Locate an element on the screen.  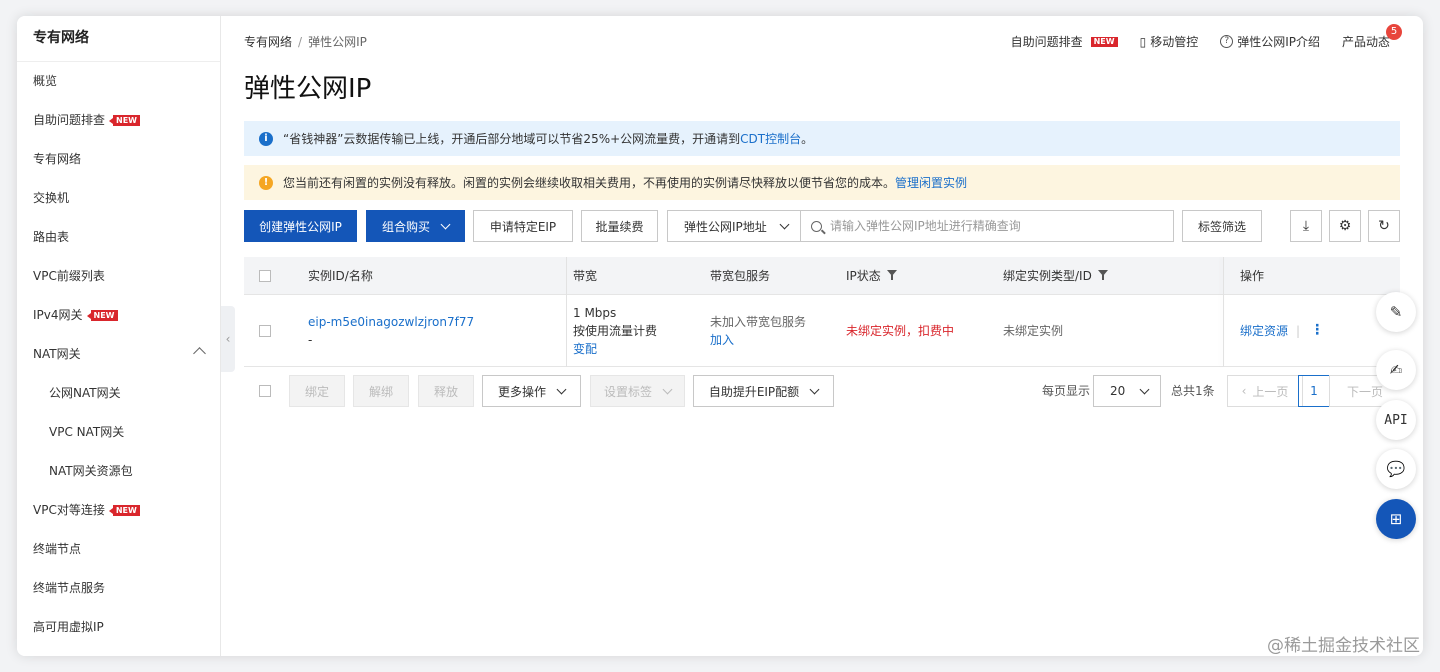
chevron-left-icon: ‹ is located at coordinates (228, 339).